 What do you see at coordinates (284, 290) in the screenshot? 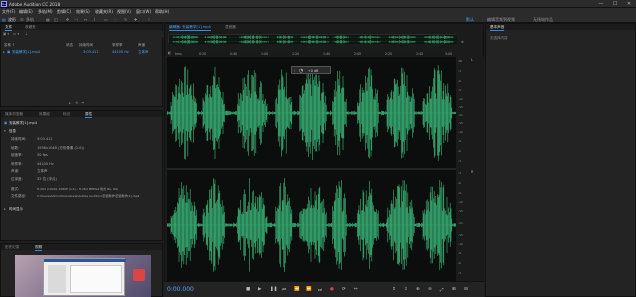
I see `move-to-previous-button: ⏮` at bounding box center [284, 290].